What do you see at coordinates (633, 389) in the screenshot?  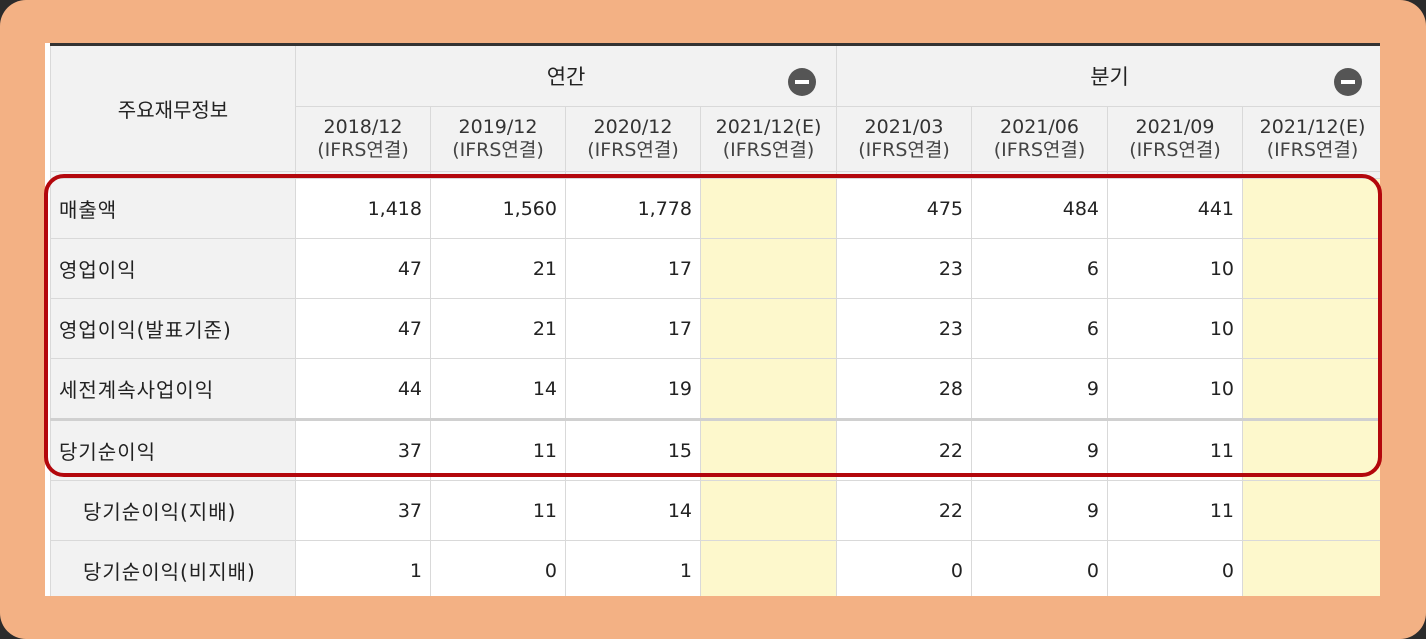 I see `value-cell: 19` at bounding box center [633, 389].